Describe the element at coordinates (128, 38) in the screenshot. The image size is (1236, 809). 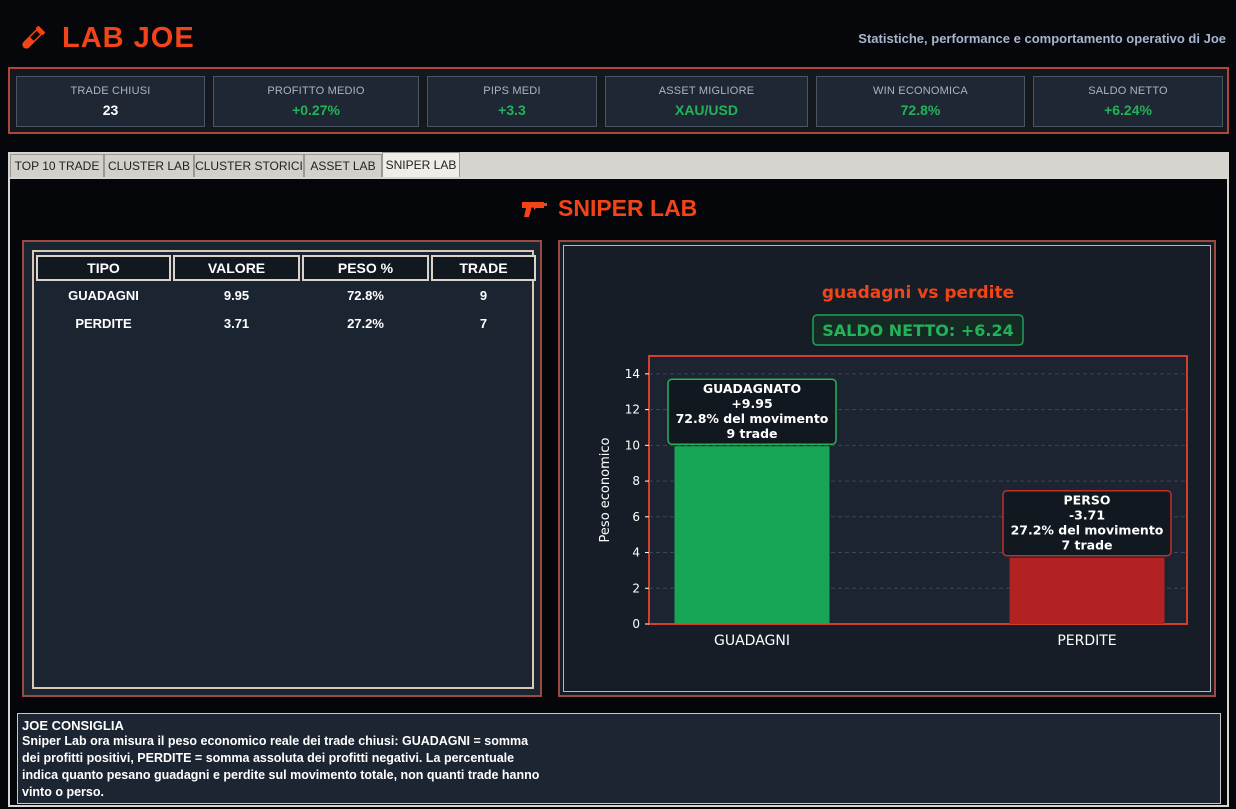
I see `app-title: LAB JOE` at that location.